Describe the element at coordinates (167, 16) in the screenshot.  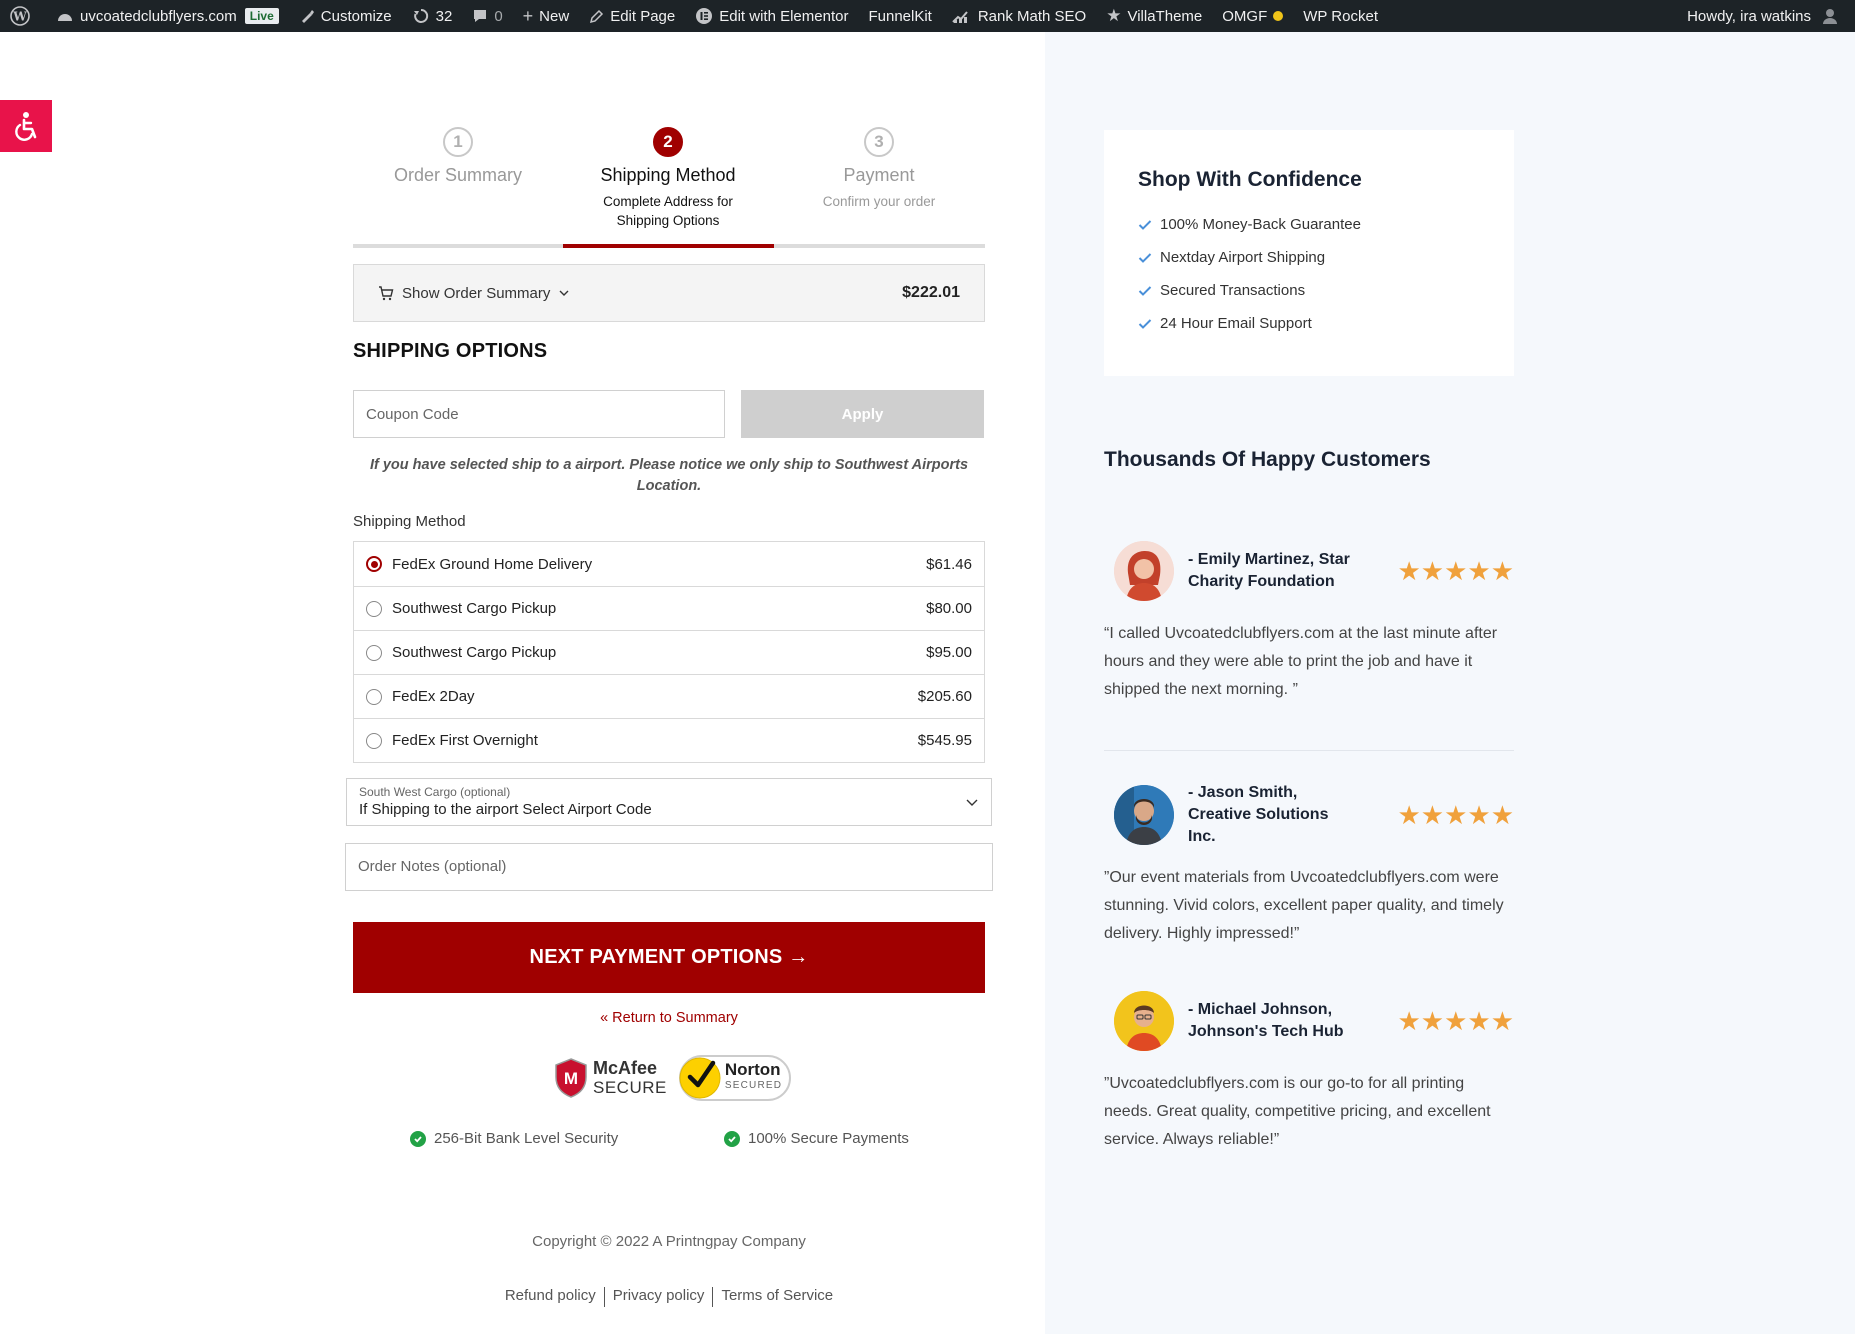
I see `site-name-menu: uvcoatedclubflyers.com Live` at that location.